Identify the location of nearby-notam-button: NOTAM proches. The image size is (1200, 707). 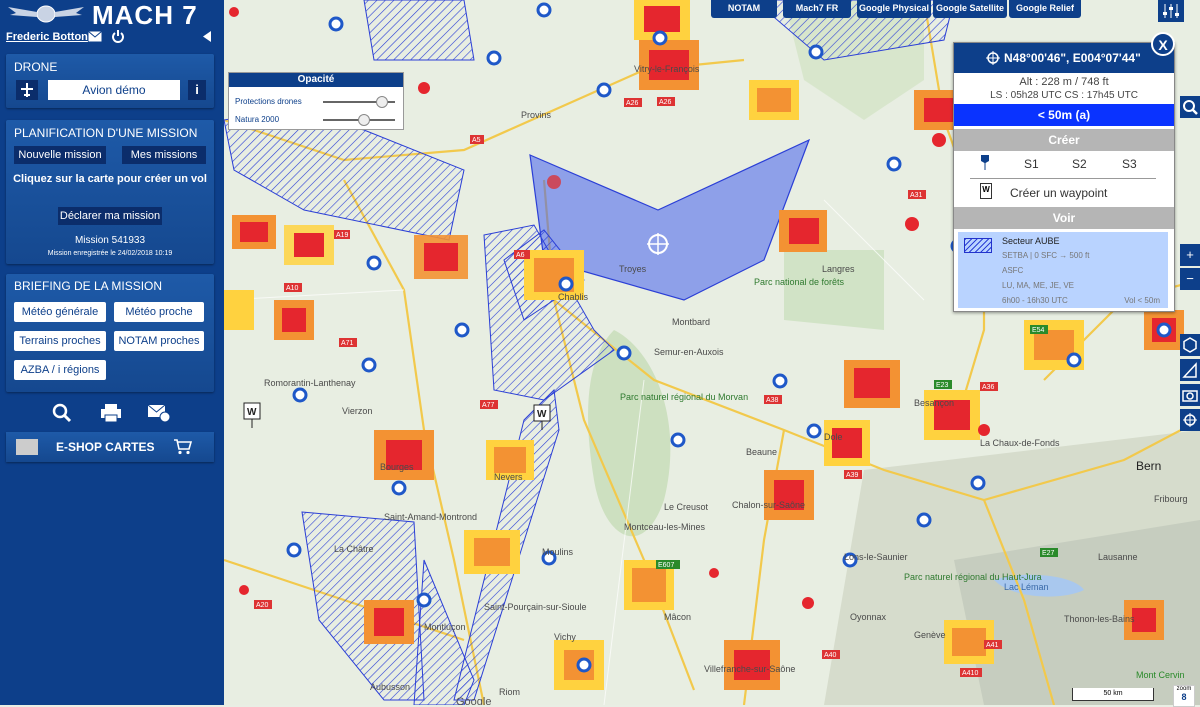
(159, 341).